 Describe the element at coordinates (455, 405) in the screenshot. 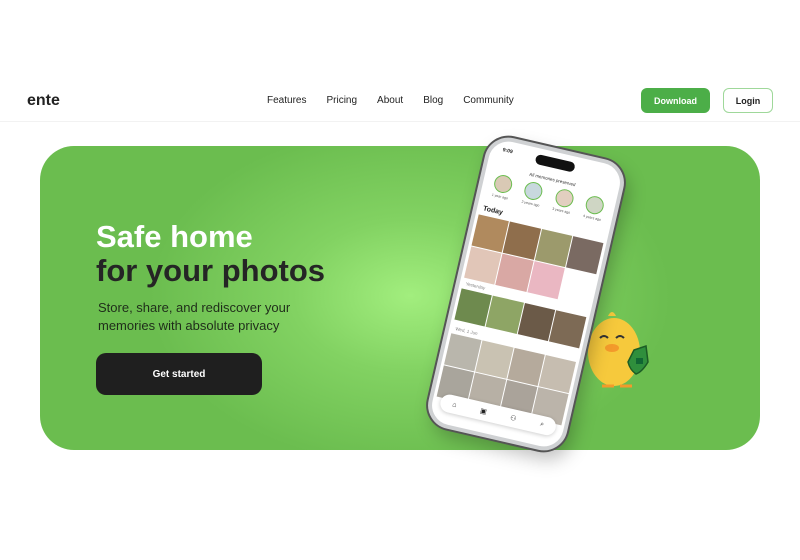

I see `home-icon: ⌂` at that location.